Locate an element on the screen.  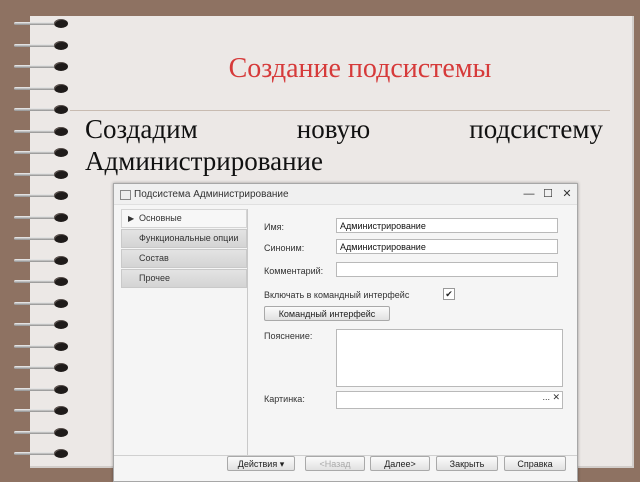
tab-functional-options: Функциональные опции is located at coordinates (184, 238).